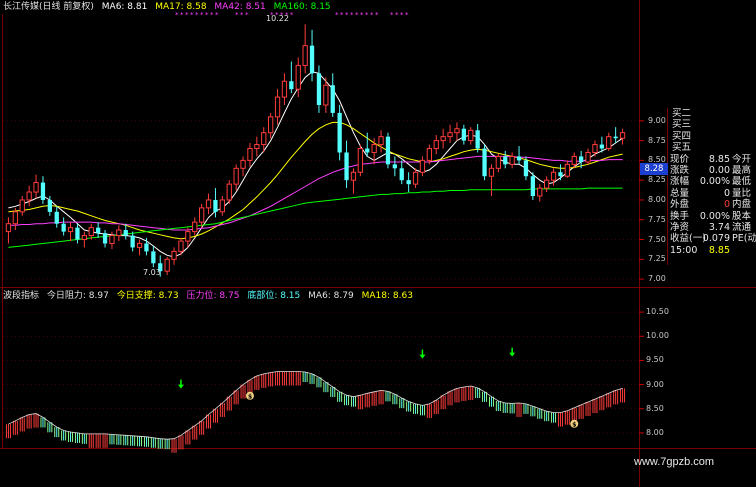 Image resolution: width=756 pixels, height=487 pixels. Describe the element at coordinates (657, 120) in the screenshot. I see `price-axis-label: 9.00` at that location.